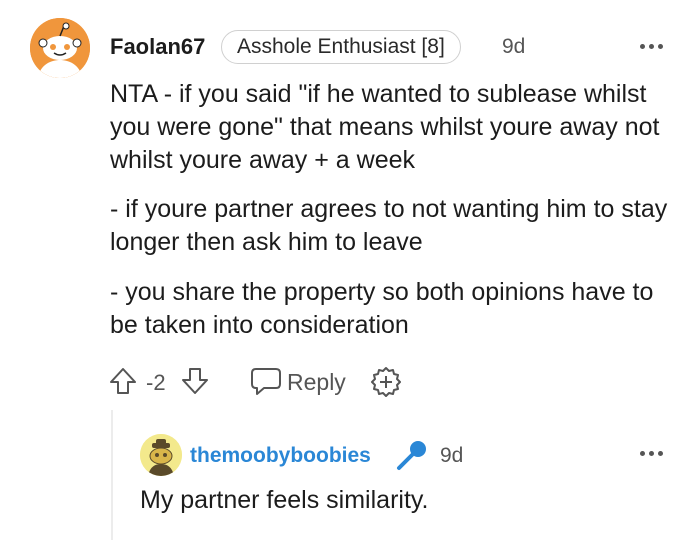 The height and width of the screenshot is (540, 700). Describe the element at coordinates (123, 381) in the screenshot. I see `upvote-icon` at that location.